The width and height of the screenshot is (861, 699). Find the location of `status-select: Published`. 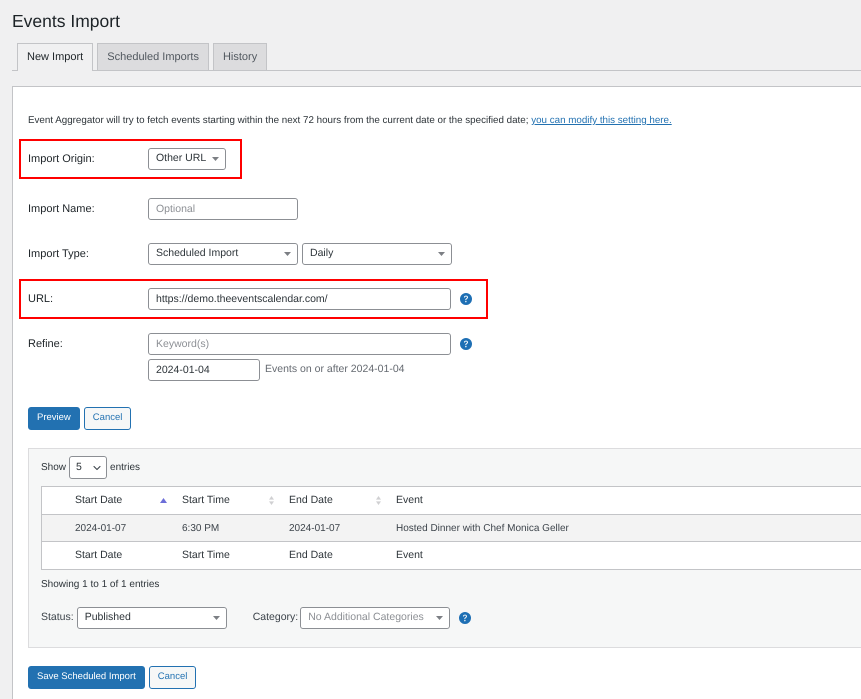

status-select: Published is located at coordinates (151, 618).